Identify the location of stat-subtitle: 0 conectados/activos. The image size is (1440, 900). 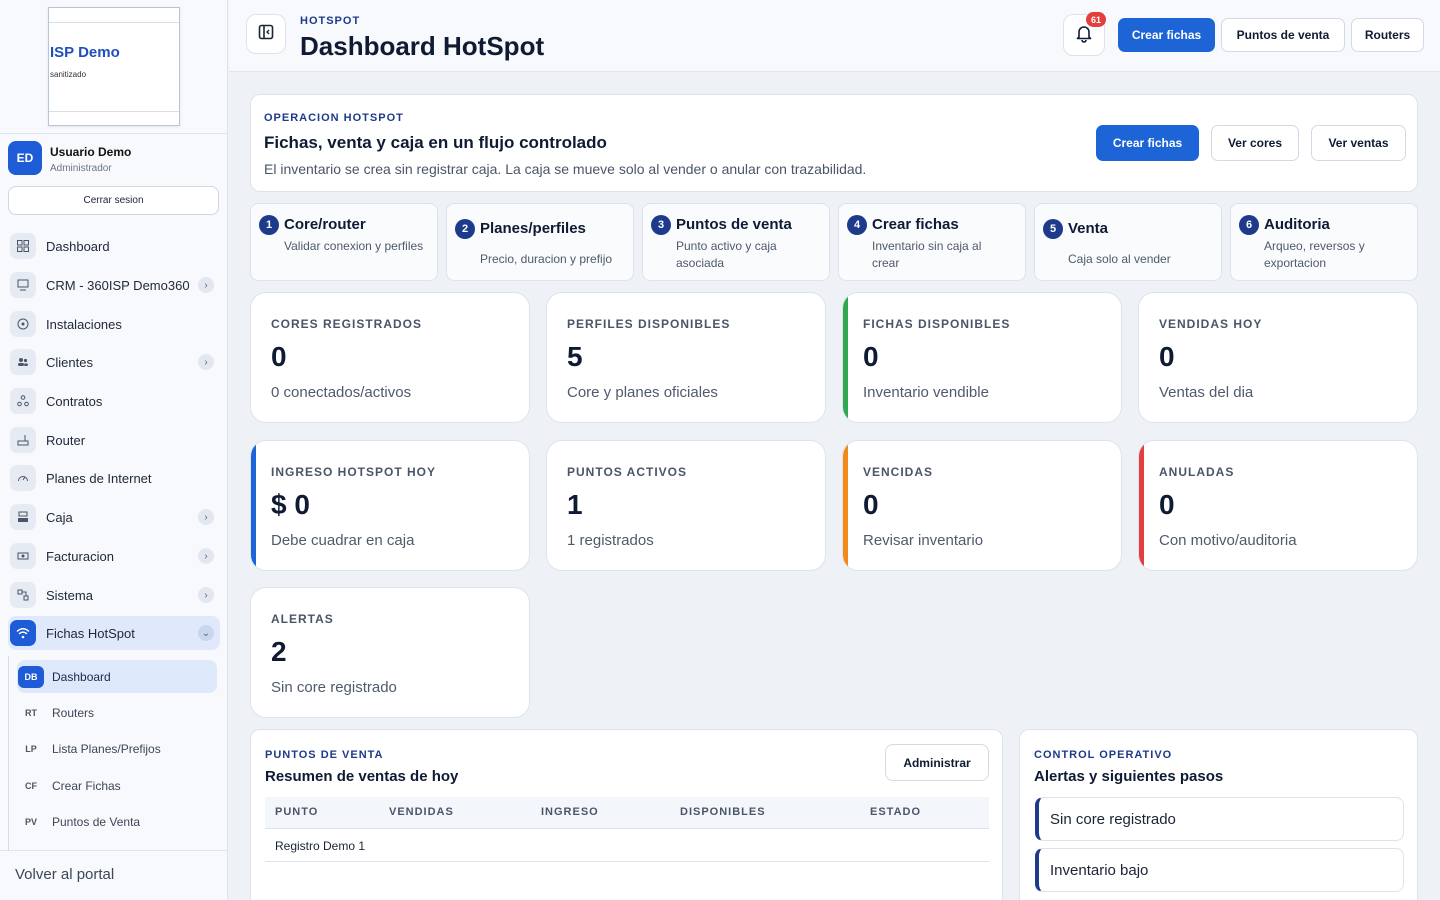
(341, 392).